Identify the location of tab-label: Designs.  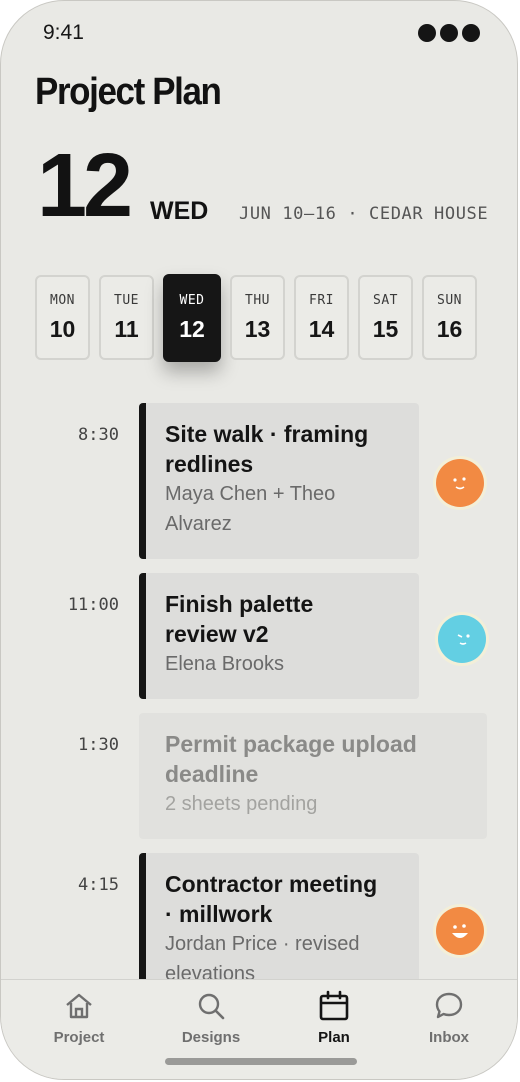
(211, 1037).